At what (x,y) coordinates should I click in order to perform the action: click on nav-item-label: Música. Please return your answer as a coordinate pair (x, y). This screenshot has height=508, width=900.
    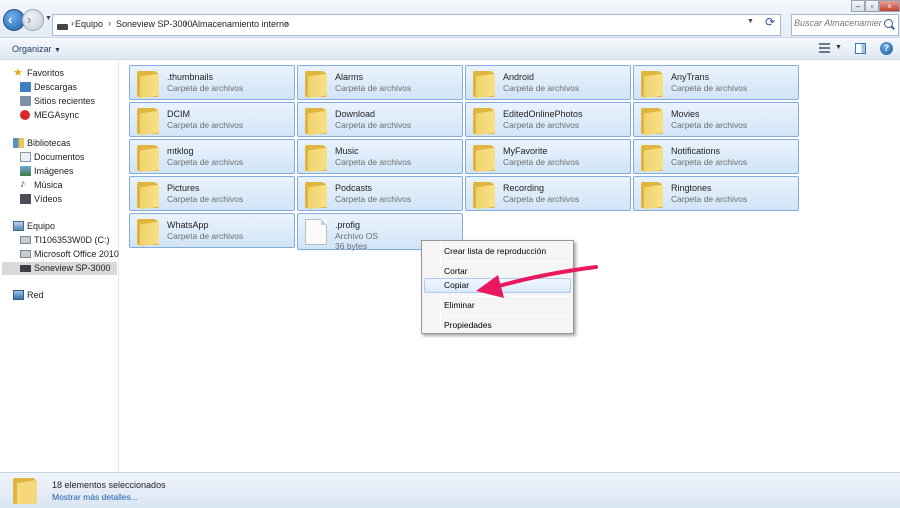
    Looking at the image, I should click on (48, 185).